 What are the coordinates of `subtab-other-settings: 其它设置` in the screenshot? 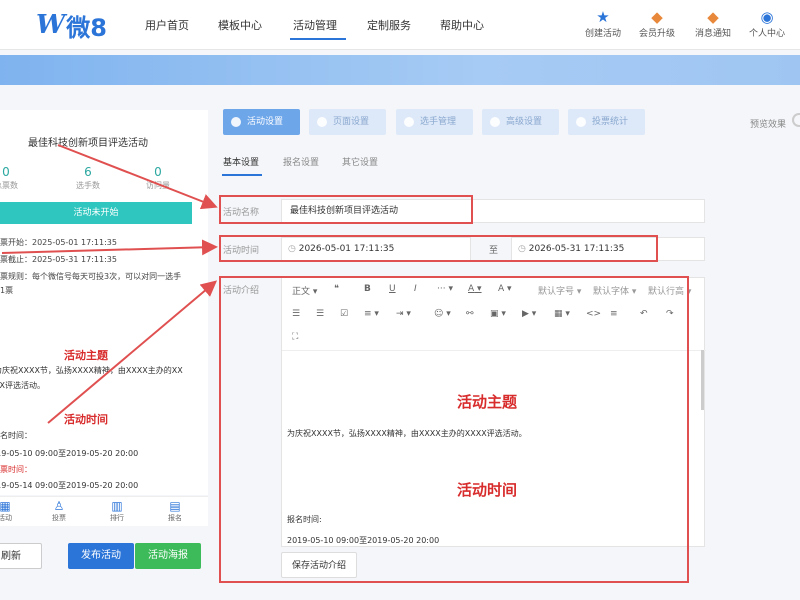 It's located at (360, 161).